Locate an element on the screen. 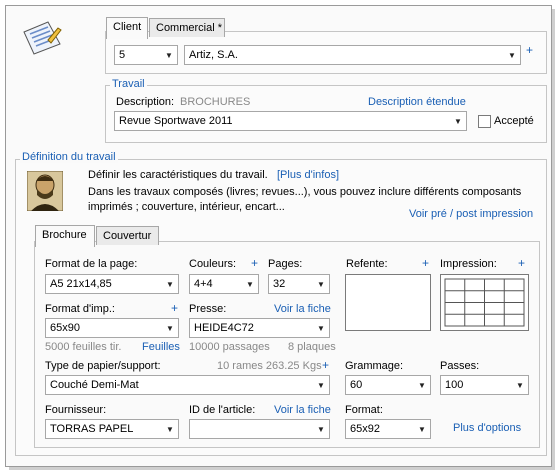  grammage-label: Grammage: is located at coordinates (374, 366).